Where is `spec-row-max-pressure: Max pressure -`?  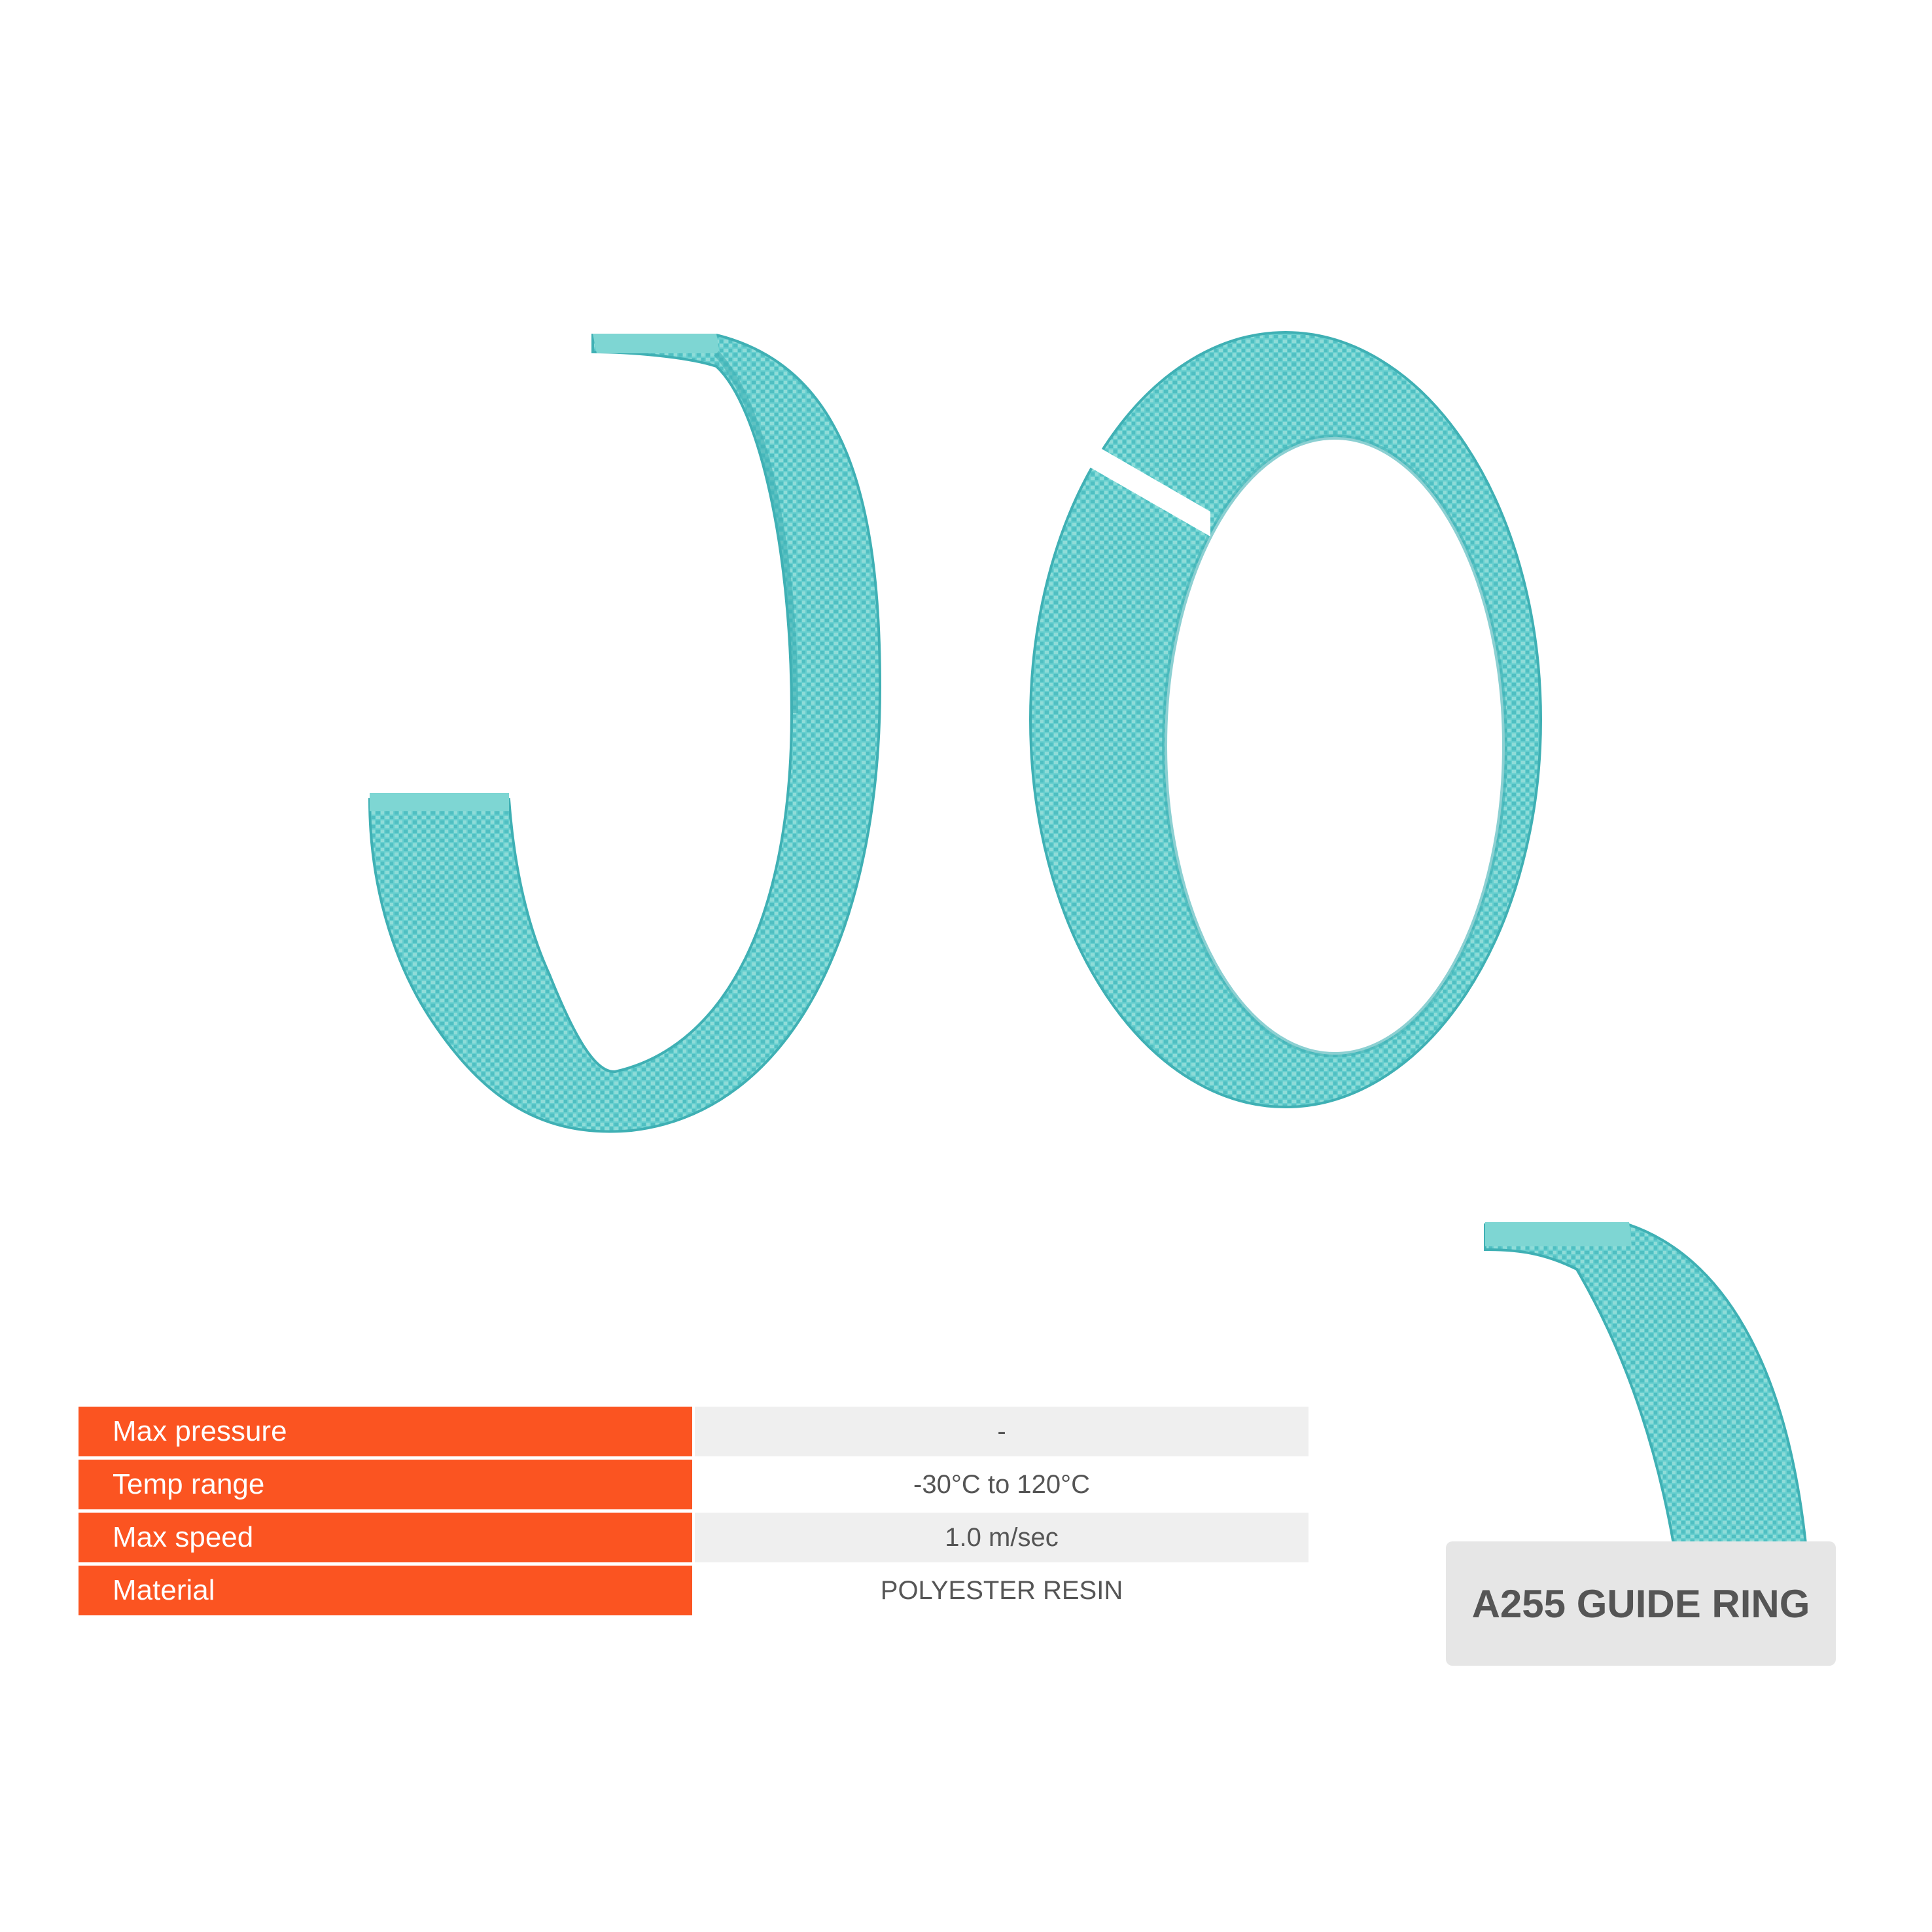
spec-row-max-pressure: Max pressure - is located at coordinates (693, 1431).